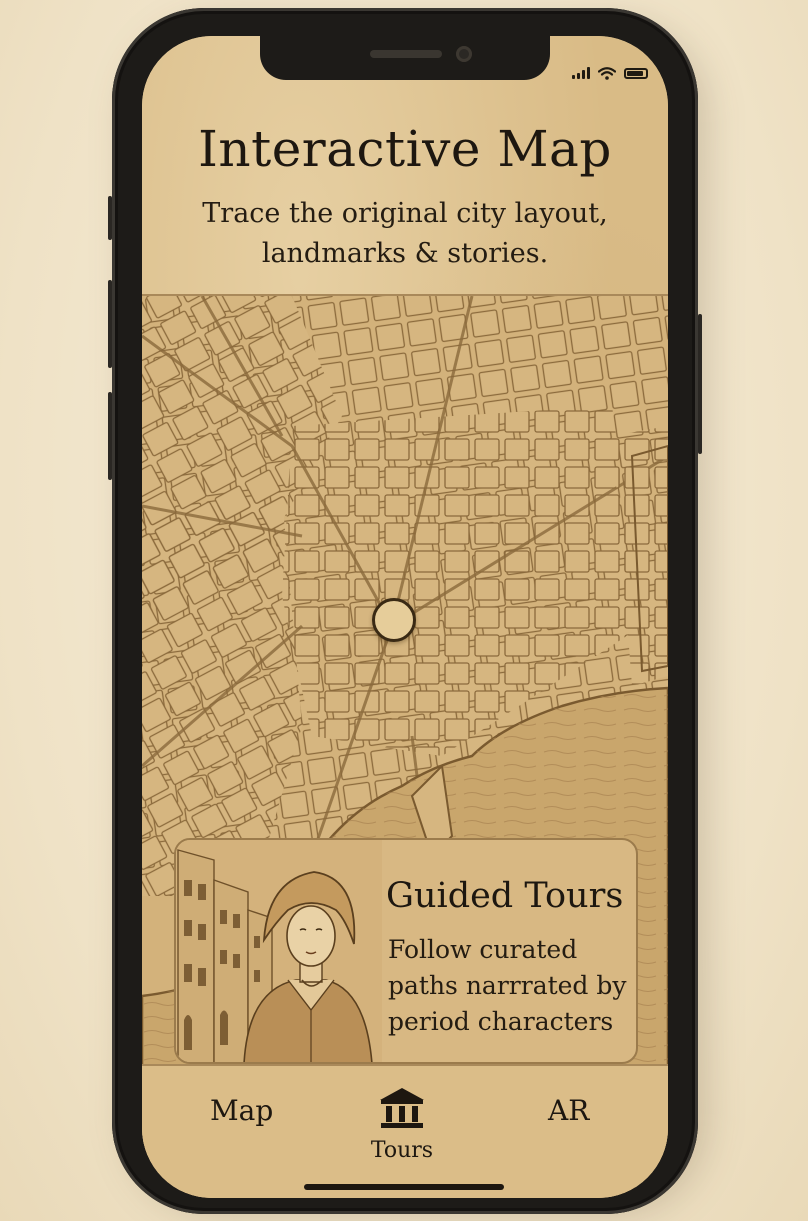 Image resolution: width=808 pixels, height=1221 pixels. Describe the element at coordinates (241, 1110) in the screenshot. I see `tab-map: Map` at that location.